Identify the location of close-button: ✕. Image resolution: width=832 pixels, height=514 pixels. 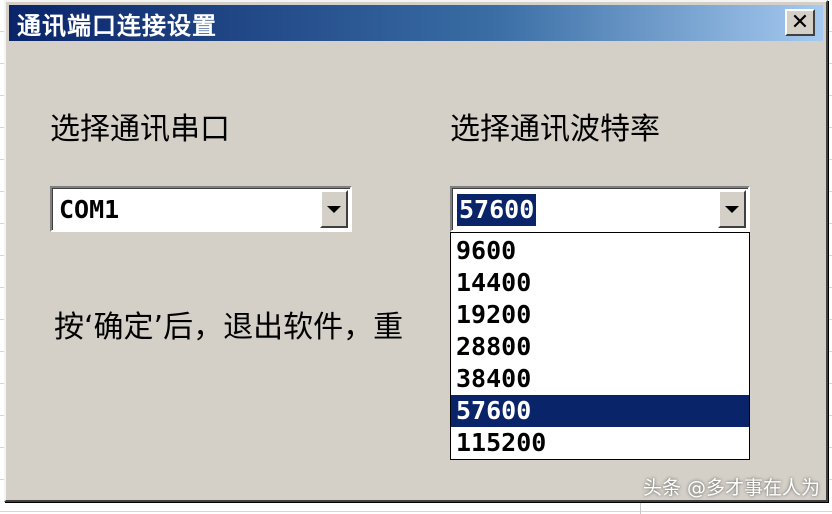
(800, 22).